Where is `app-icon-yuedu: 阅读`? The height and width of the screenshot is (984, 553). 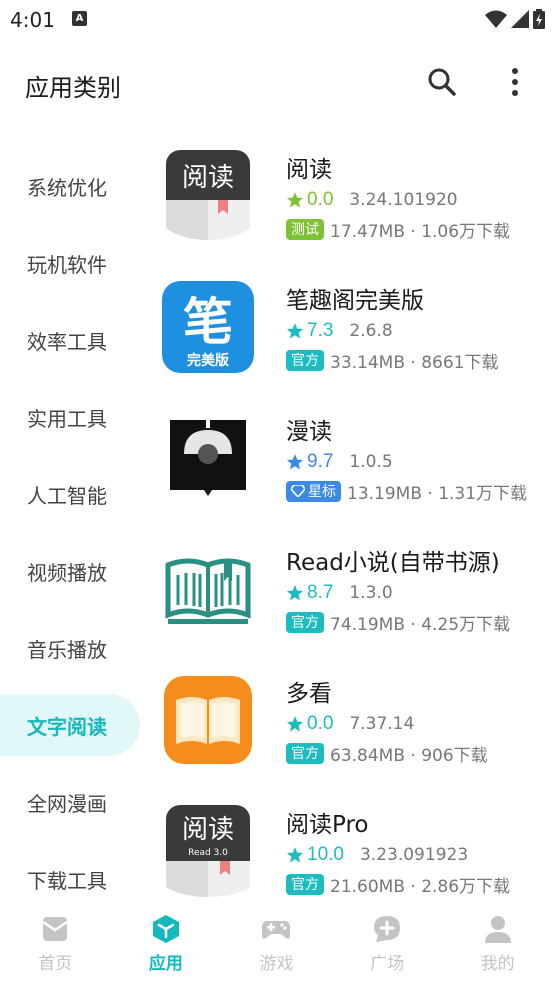
app-icon-yuedu: 阅读 is located at coordinates (208, 196).